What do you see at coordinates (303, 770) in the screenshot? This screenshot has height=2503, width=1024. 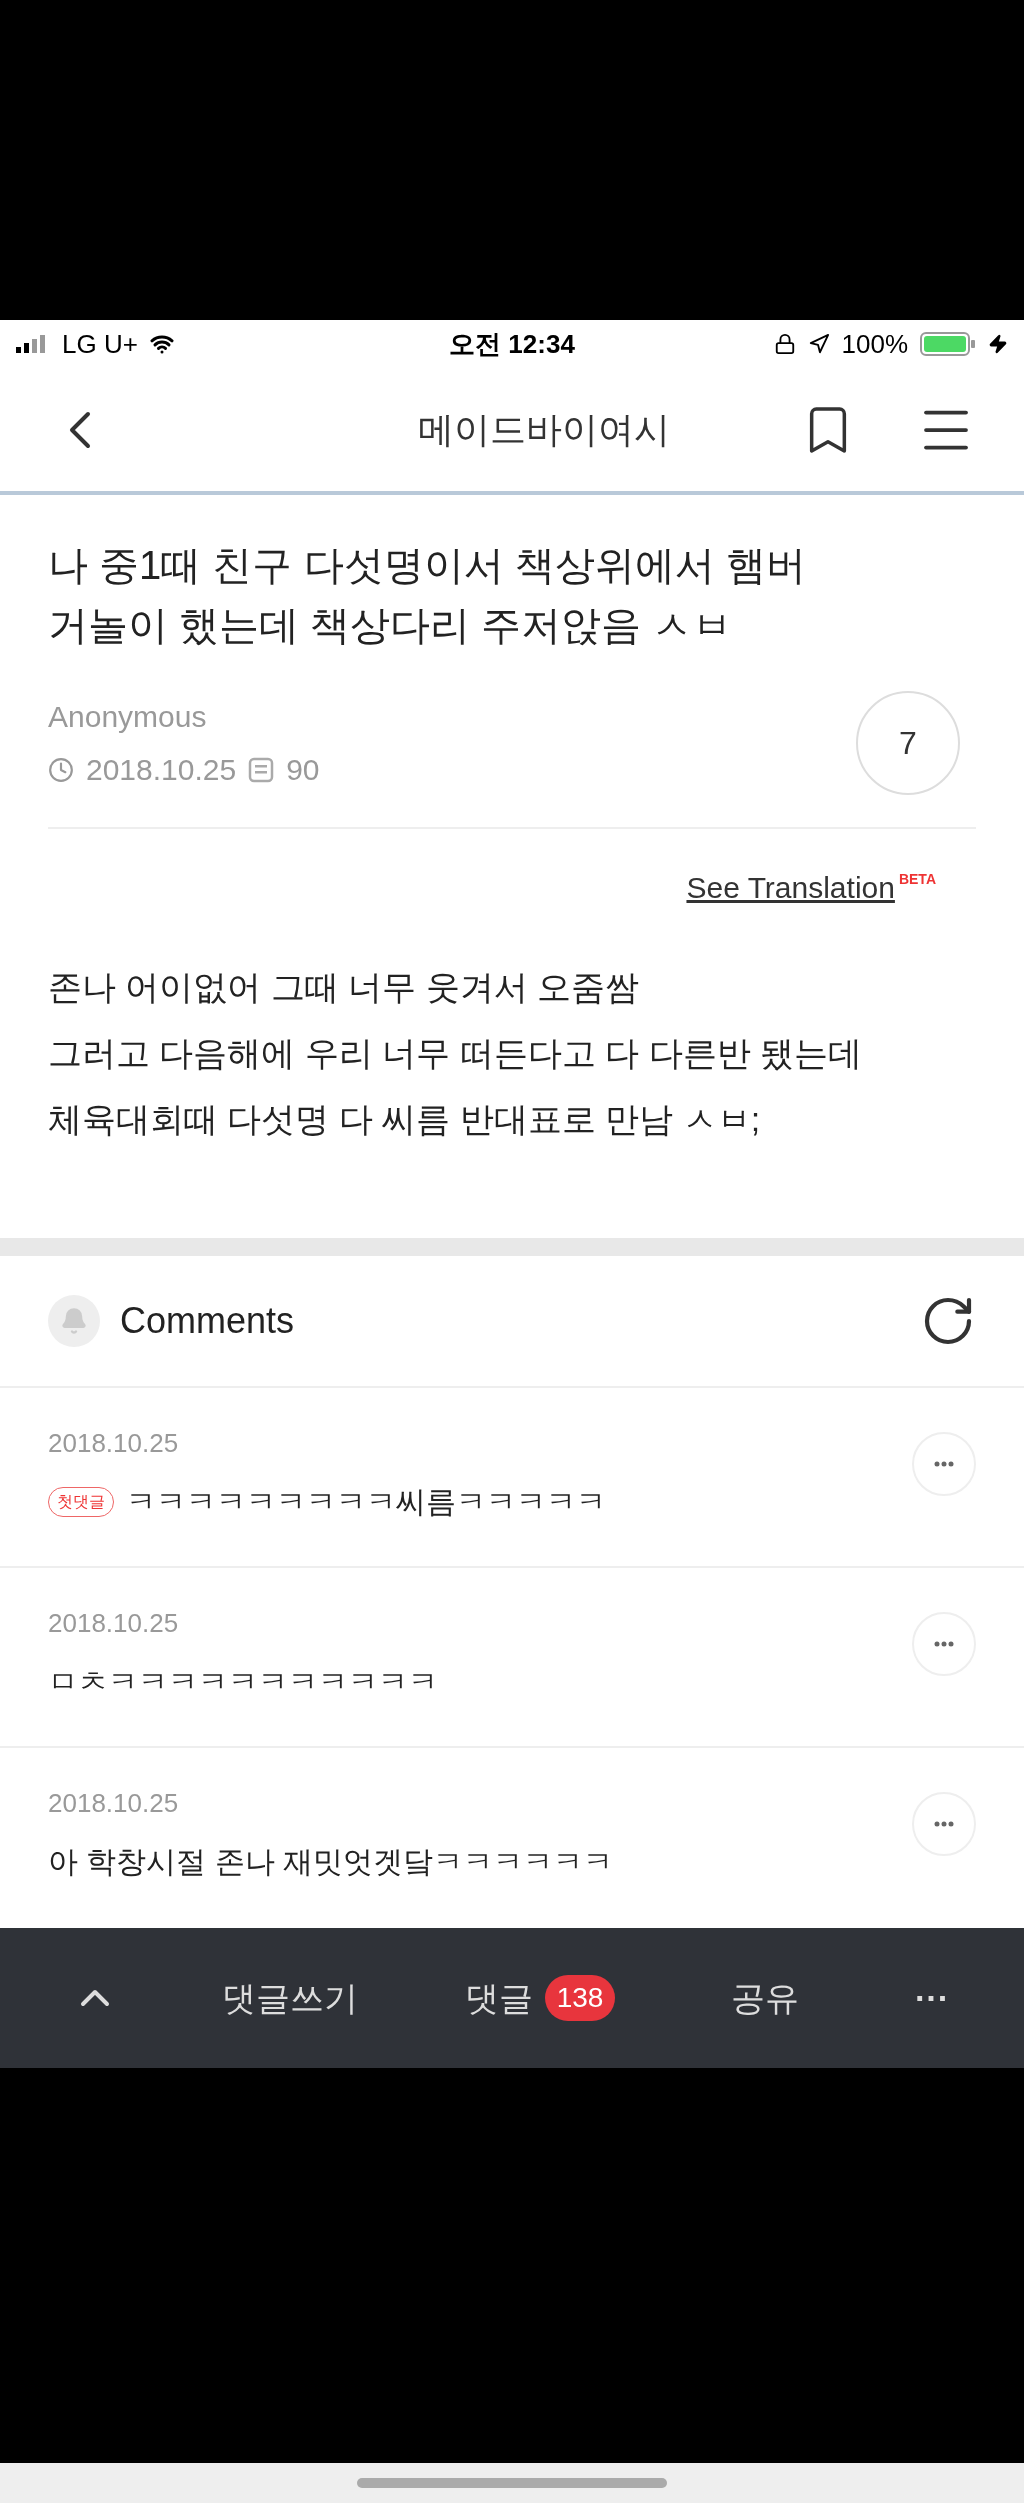 I see `view-count: 90` at bounding box center [303, 770].